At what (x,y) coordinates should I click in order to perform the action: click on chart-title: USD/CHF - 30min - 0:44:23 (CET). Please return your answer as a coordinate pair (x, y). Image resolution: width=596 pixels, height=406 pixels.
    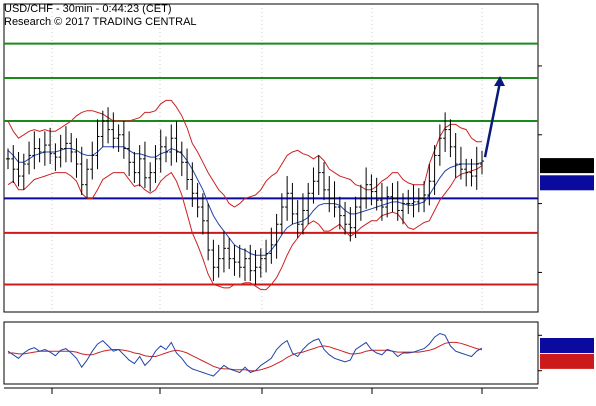
    Looking at the image, I should click on (87, 9).